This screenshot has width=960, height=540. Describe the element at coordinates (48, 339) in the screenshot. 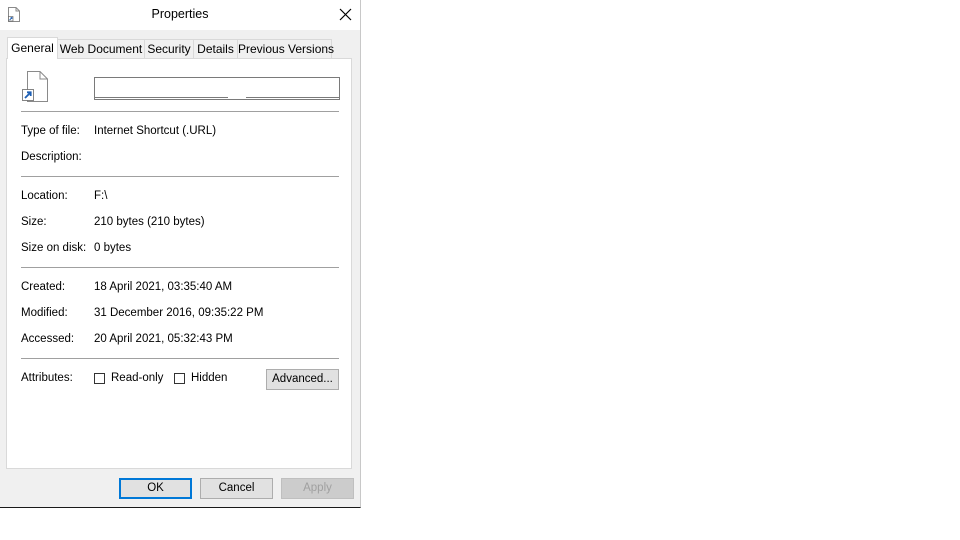

I see `accessed-label: Accessed:` at that location.